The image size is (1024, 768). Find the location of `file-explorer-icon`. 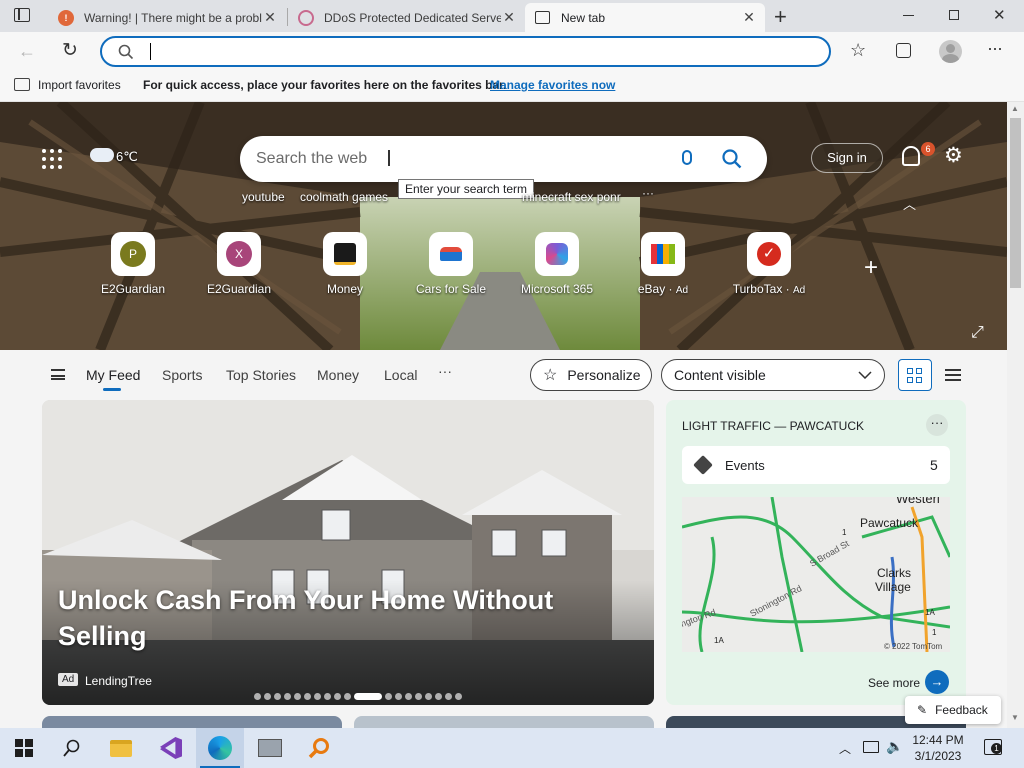

file-explorer-icon is located at coordinates (121, 748).